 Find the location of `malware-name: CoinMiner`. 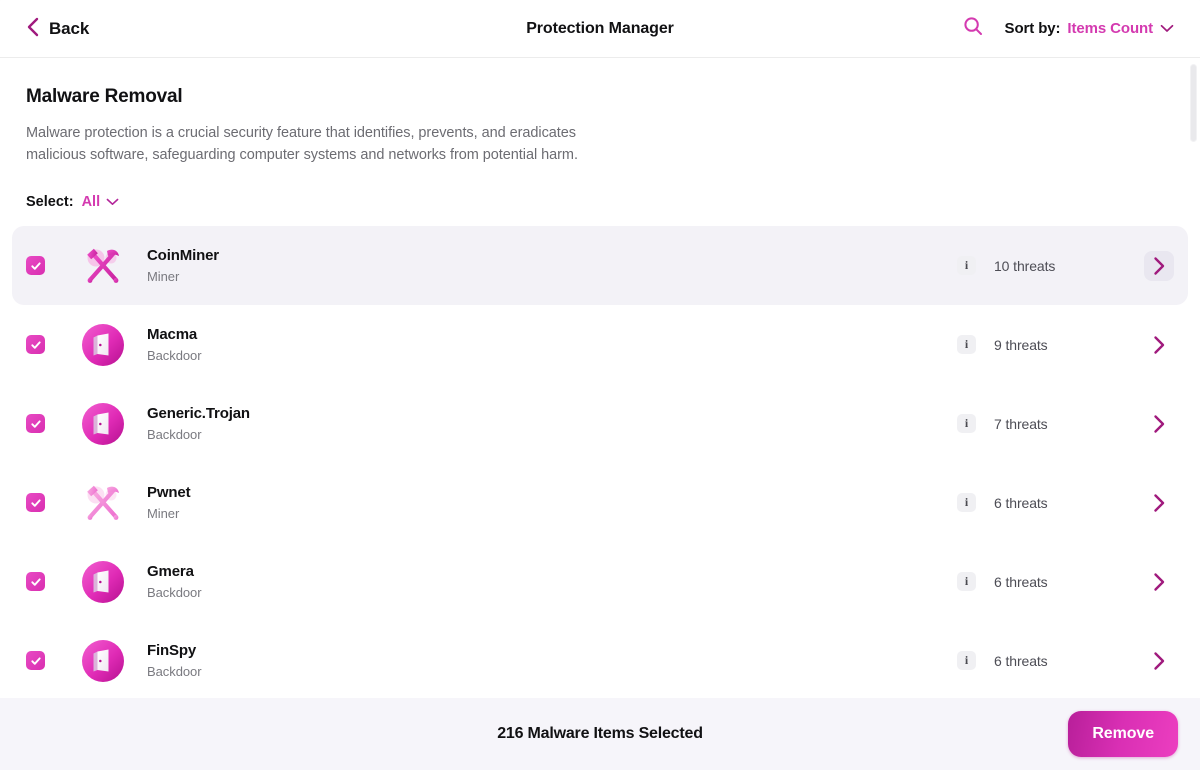

malware-name: CoinMiner is located at coordinates (183, 255).